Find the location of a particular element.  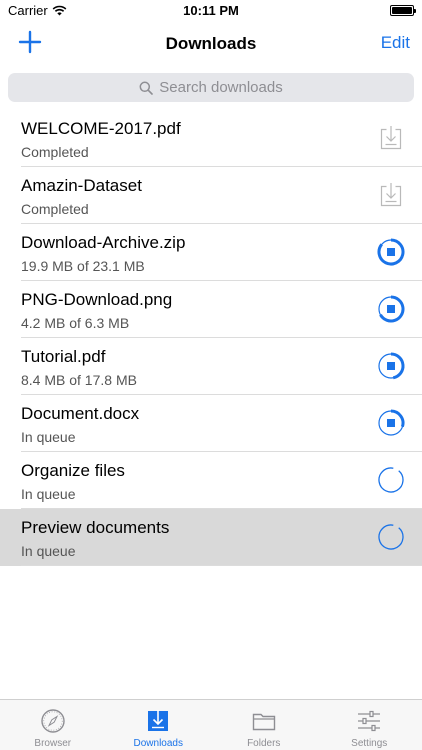

nav-bar: Downloads Edit is located at coordinates (211, 44).